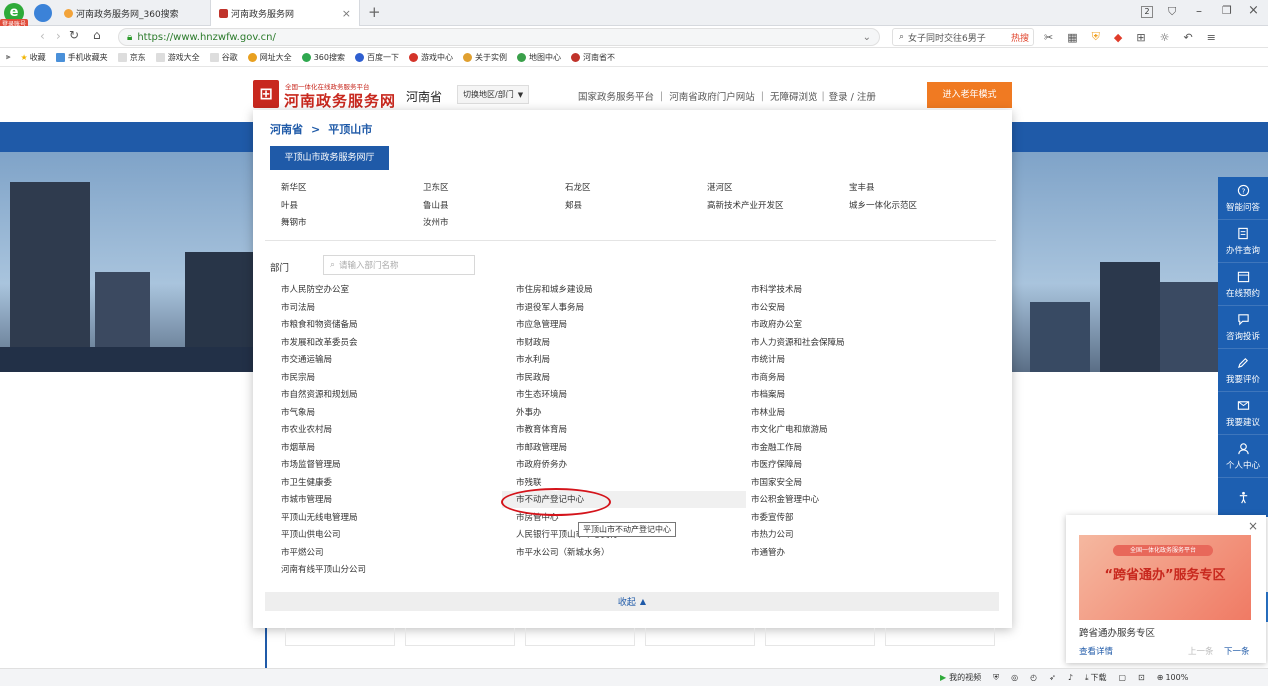  Describe the element at coordinates (868, 361) in the screenshot. I see `dept-item: 市统计局` at that location.